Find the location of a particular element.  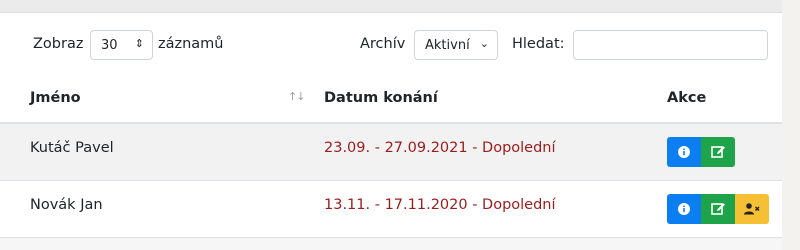

archive-label: Archív is located at coordinates (383, 44).